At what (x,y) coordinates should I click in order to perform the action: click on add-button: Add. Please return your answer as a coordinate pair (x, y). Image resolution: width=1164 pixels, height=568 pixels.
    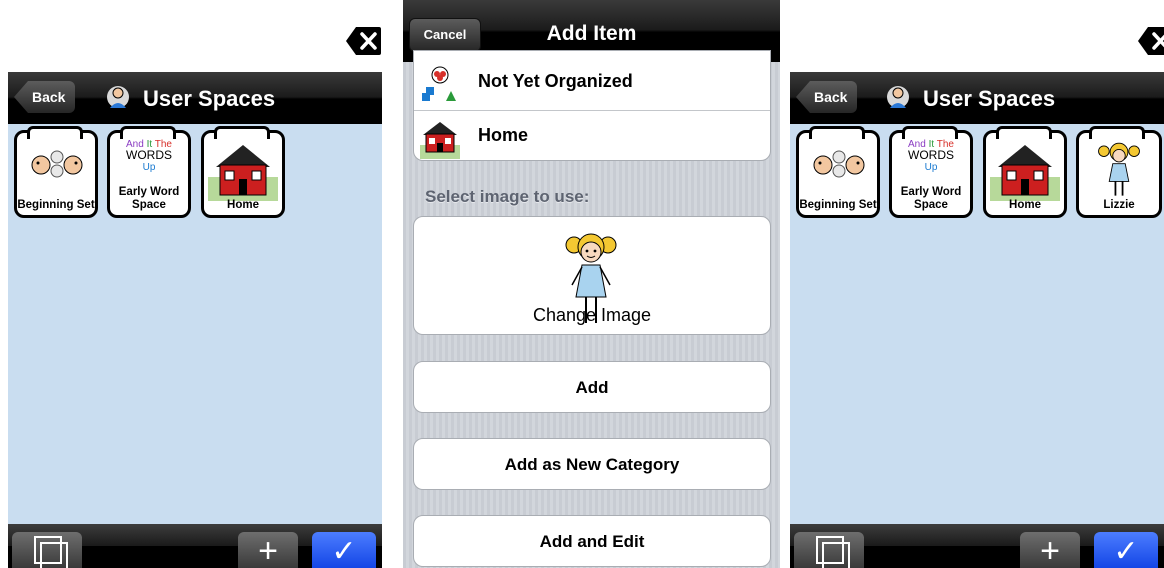
    Looking at the image, I should click on (592, 387).